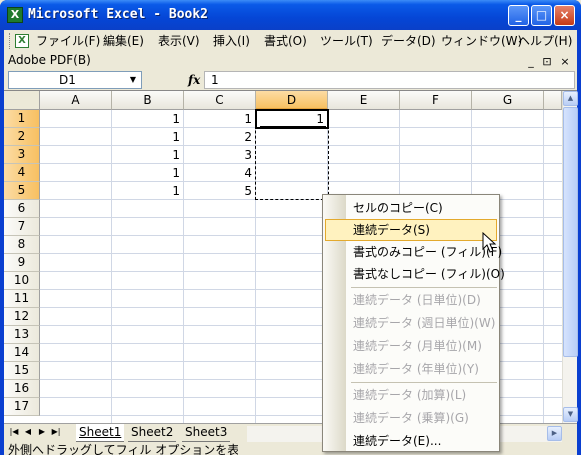 The height and width of the screenshot is (455, 581). What do you see at coordinates (554, 433) in the screenshot?
I see `scroll-right-arrow-icon: ▶` at bounding box center [554, 433].